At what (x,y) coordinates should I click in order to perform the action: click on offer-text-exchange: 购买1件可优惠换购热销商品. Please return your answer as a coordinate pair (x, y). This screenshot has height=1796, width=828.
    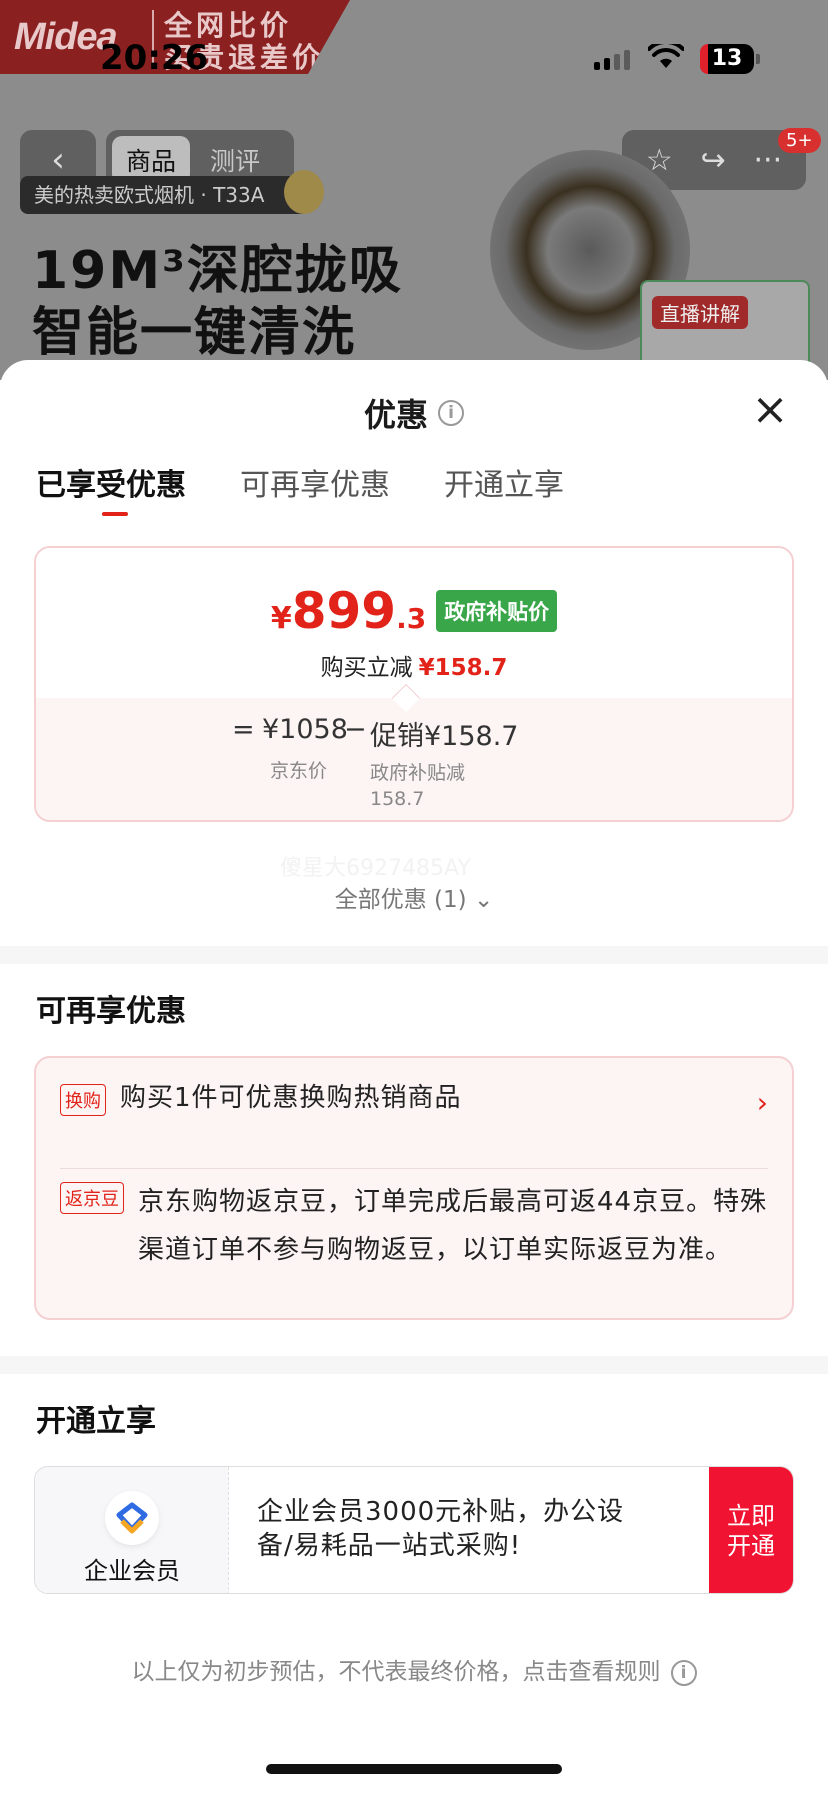
    Looking at the image, I should click on (291, 1098).